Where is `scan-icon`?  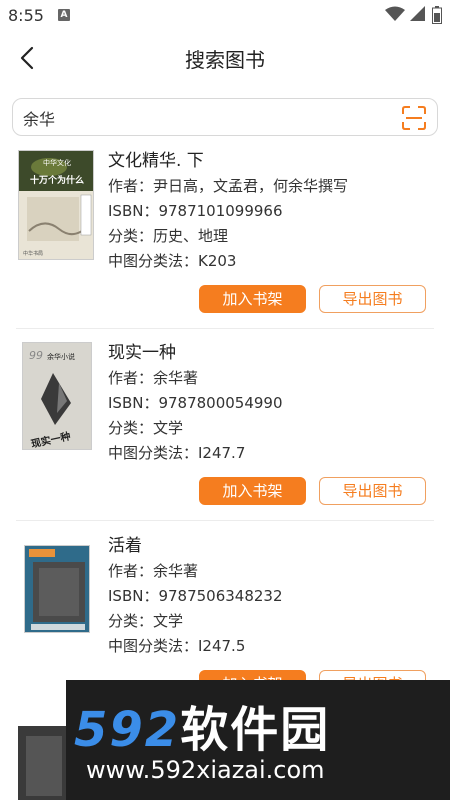
scan-icon is located at coordinates (414, 118).